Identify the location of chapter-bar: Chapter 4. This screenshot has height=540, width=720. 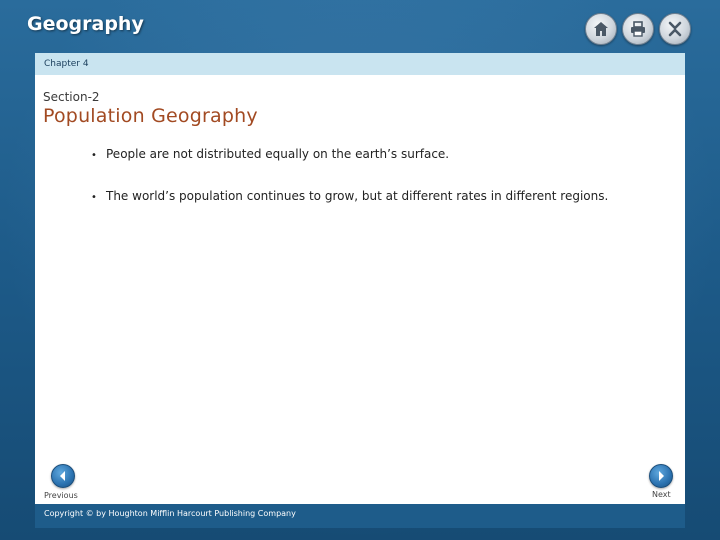
(360, 64).